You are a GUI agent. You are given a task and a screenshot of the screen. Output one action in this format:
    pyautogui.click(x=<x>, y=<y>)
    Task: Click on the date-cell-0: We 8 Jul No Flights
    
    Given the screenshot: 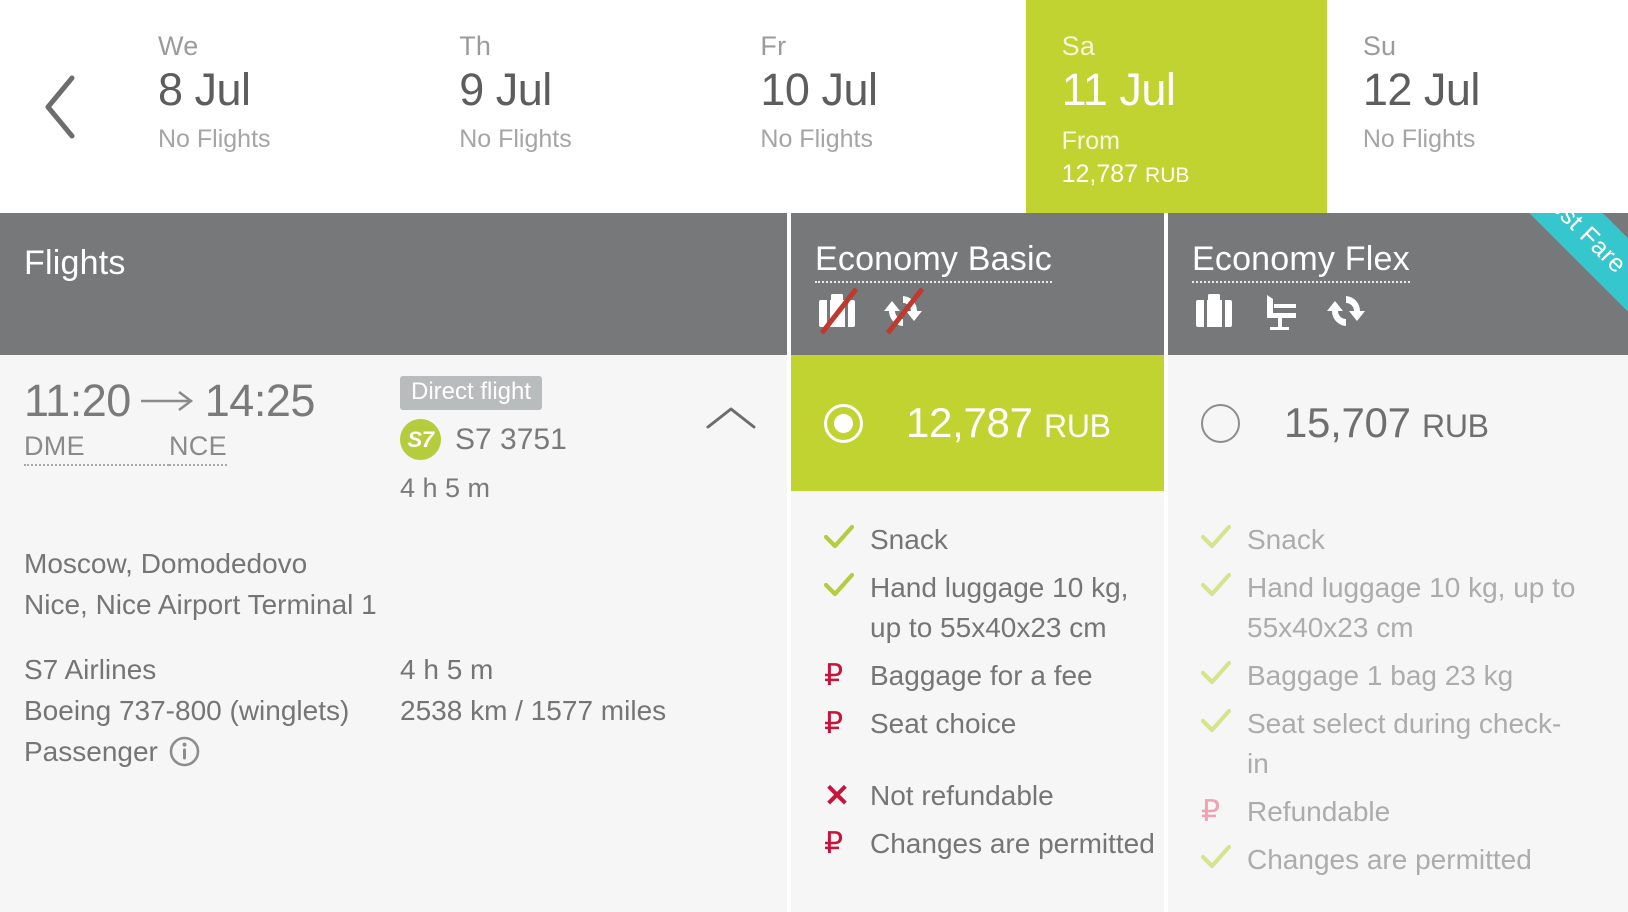 What is the action you would take?
    pyautogui.click(x=272, y=106)
    